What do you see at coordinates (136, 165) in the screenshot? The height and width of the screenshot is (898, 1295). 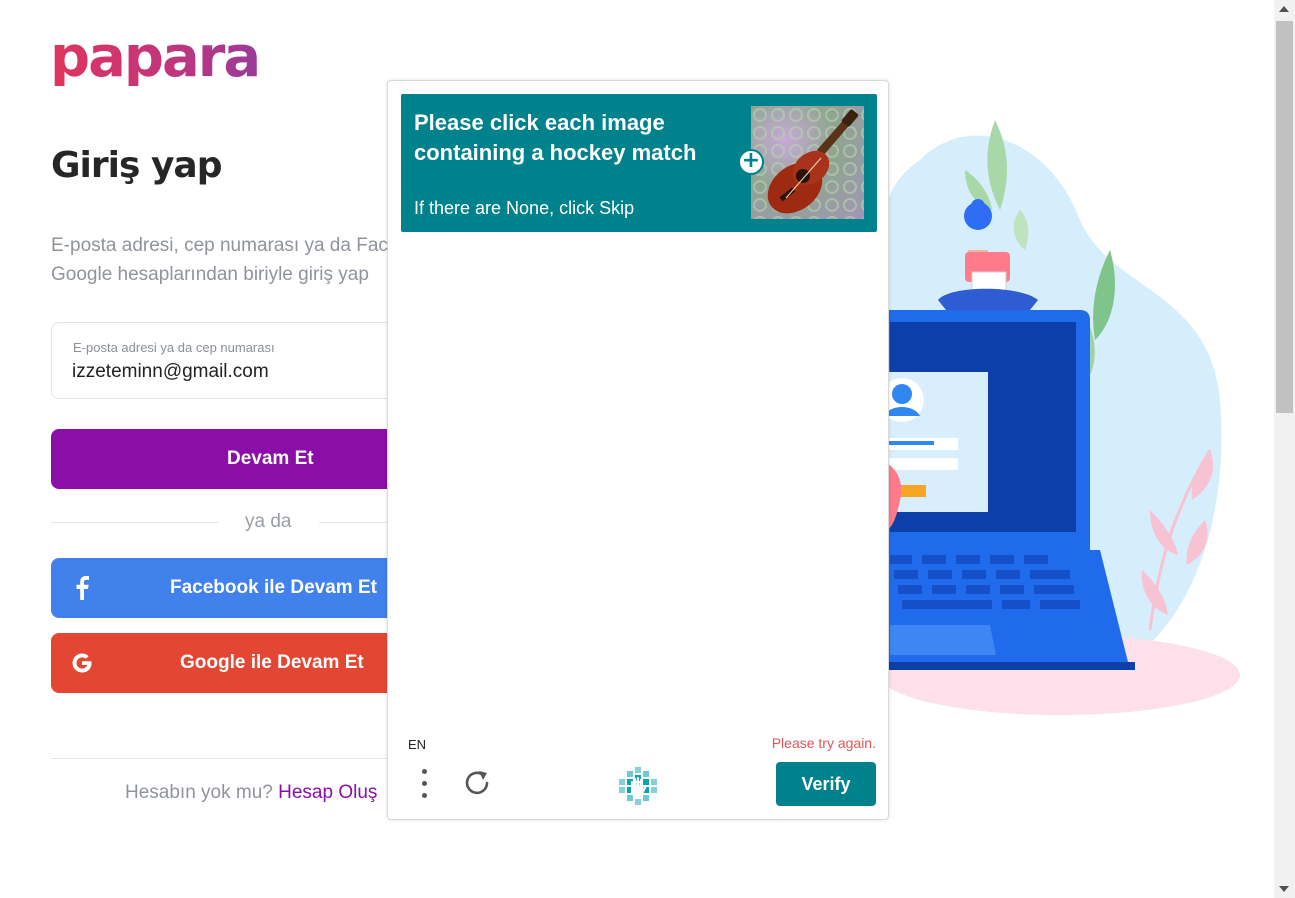 I see `page-title: Giriş yap` at bounding box center [136, 165].